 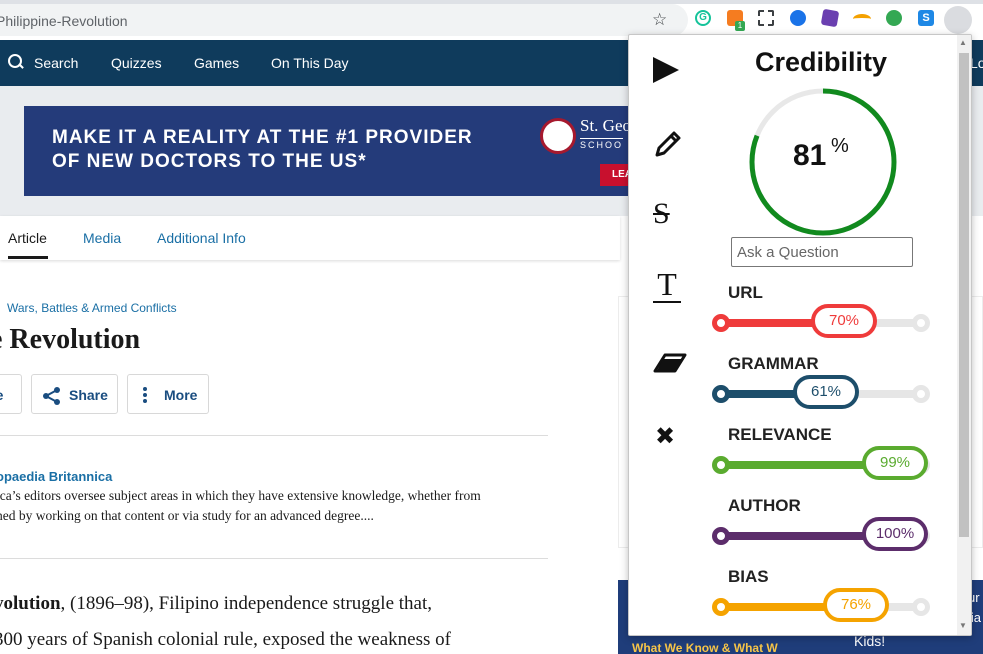 I want to click on more-vertical-icon, so click(x=145, y=395).